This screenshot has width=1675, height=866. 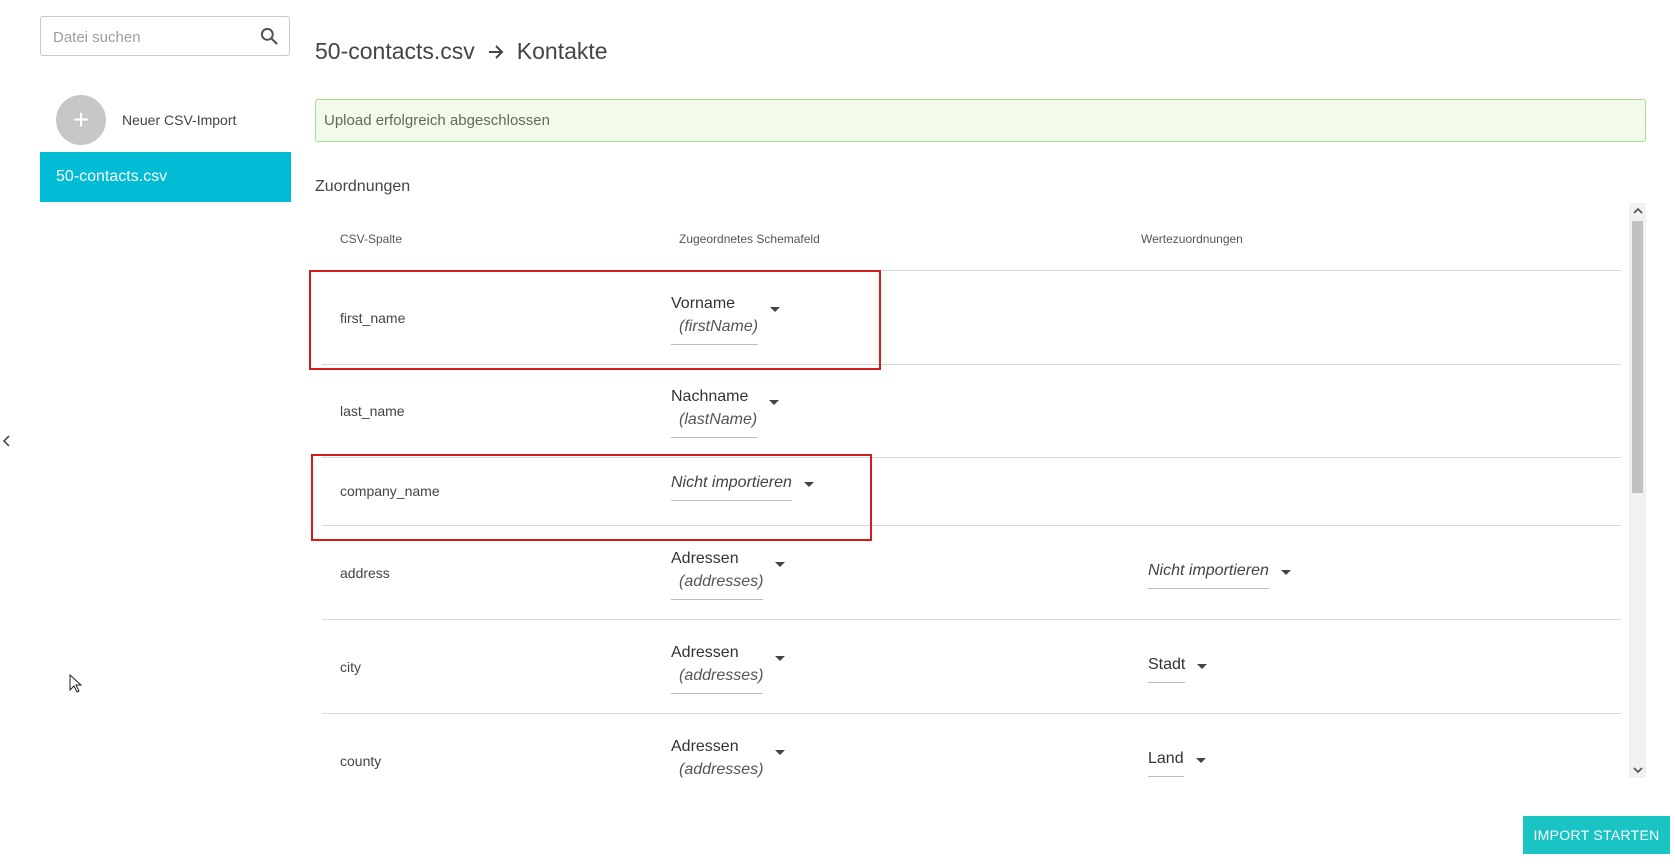 What do you see at coordinates (81, 120) in the screenshot?
I see `plus-icon: +` at bounding box center [81, 120].